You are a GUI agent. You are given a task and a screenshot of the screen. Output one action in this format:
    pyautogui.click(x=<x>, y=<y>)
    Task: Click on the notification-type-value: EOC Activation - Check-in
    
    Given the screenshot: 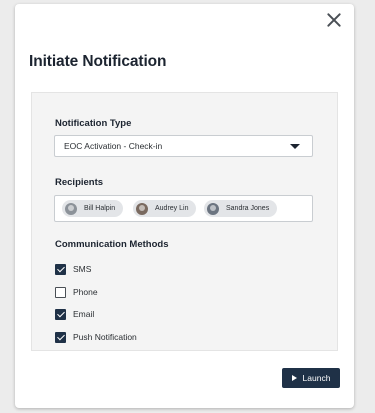 What is the action you would take?
    pyautogui.click(x=113, y=146)
    